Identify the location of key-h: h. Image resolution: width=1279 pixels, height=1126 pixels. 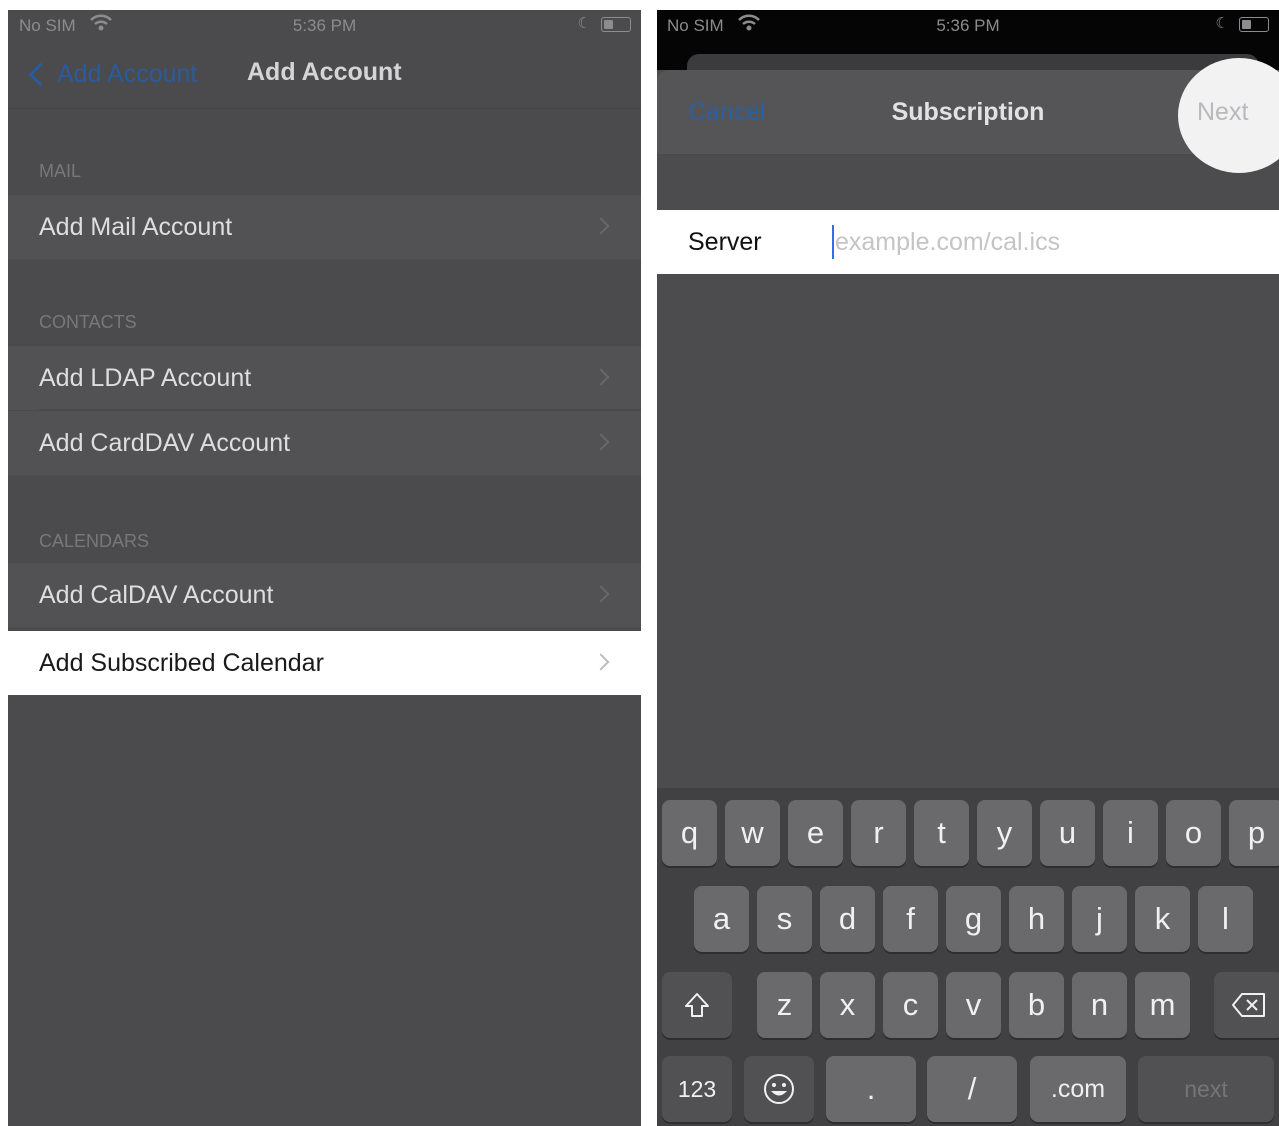
(1036, 919).